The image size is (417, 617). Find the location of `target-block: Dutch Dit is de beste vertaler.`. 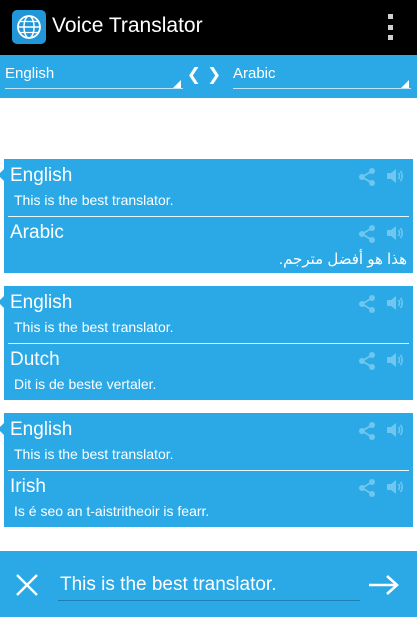

target-block: Dutch Dit is de beste vertaler. is located at coordinates (208, 371).